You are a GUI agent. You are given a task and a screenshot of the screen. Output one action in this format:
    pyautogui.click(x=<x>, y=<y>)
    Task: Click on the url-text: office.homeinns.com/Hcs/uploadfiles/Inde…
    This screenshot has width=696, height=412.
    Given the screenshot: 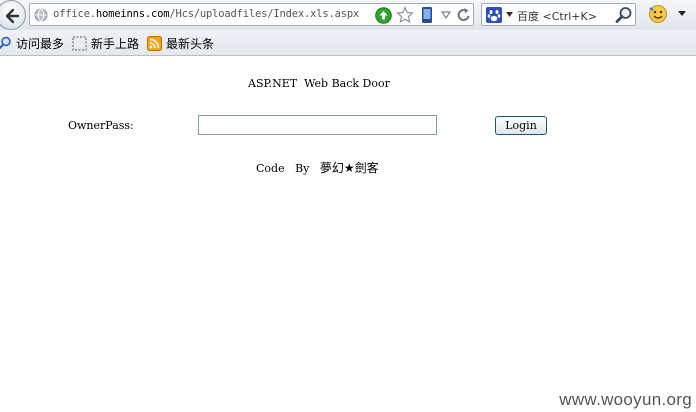 What is the action you would take?
    pyautogui.click(x=206, y=14)
    